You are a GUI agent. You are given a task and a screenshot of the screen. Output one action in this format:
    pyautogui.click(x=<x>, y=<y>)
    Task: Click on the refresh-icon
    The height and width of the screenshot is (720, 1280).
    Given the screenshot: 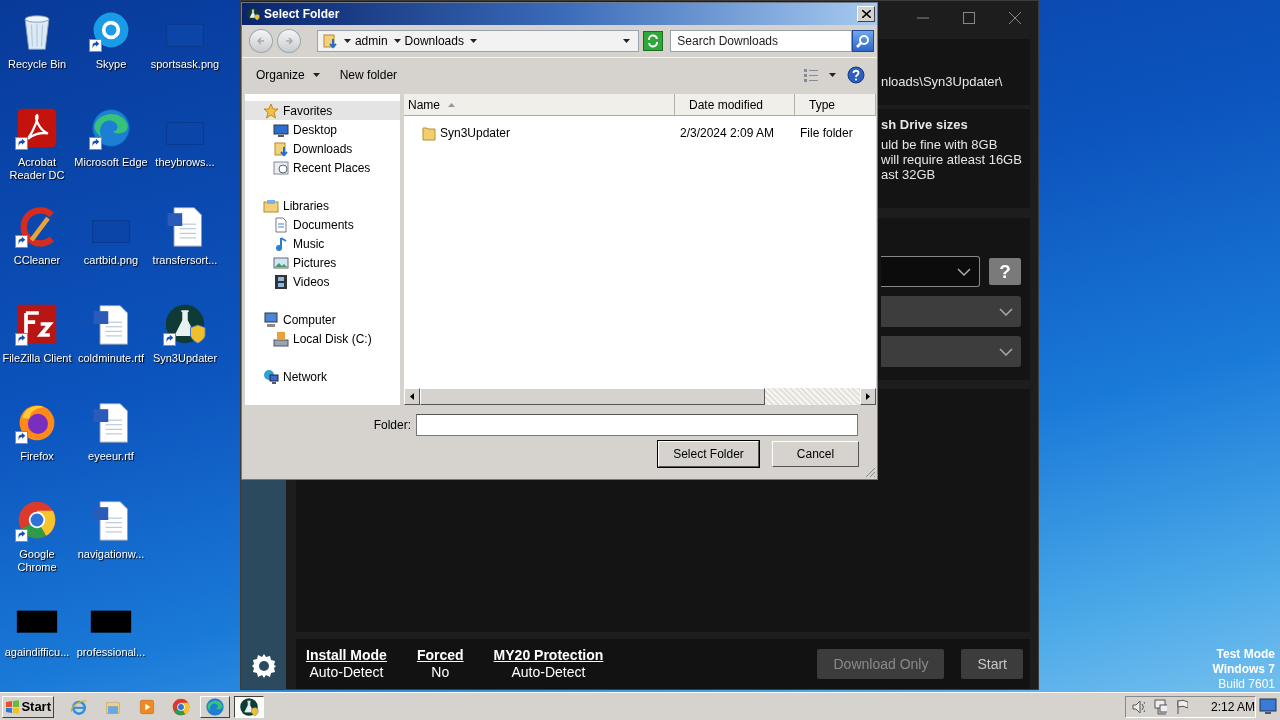 What is the action you would take?
    pyautogui.click(x=653, y=41)
    